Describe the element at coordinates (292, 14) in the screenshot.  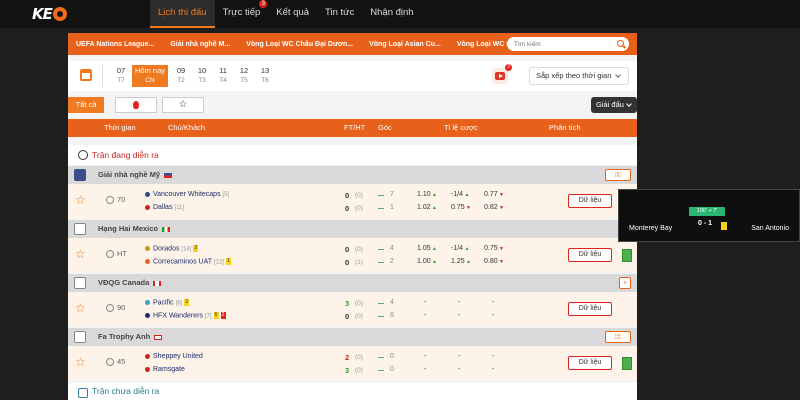
I see `nav-results: Kết quả` at that location.